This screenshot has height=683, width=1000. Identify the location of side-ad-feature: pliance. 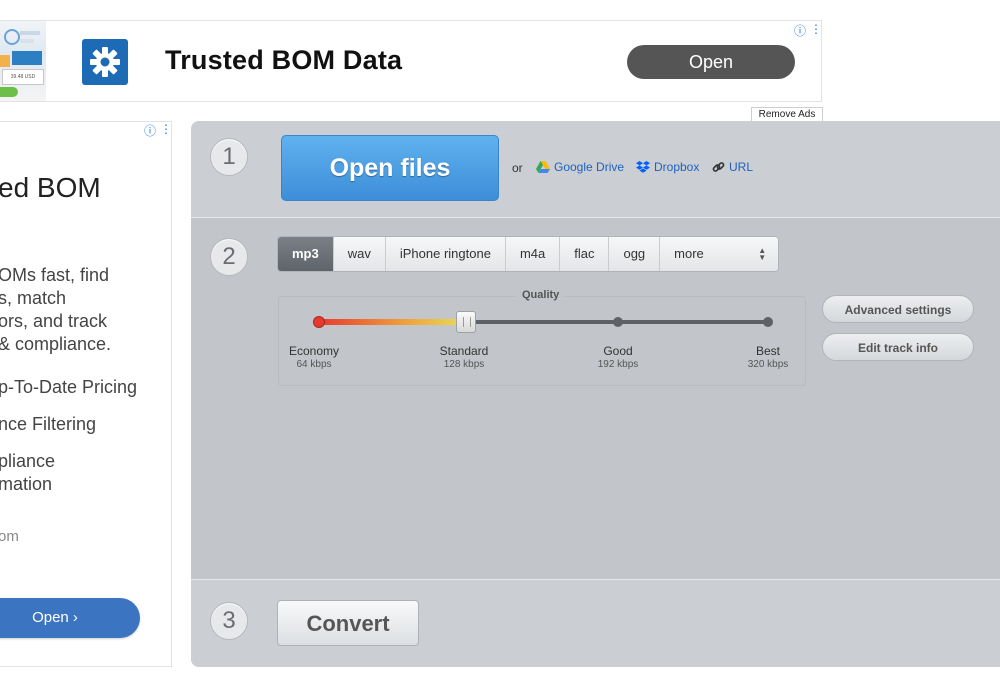
(28, 461).